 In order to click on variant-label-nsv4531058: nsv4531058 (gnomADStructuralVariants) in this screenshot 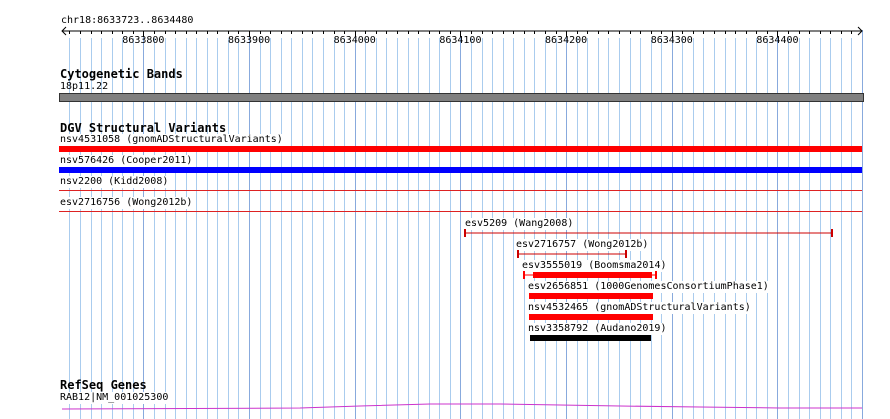, I will do `click(171, 140)`.